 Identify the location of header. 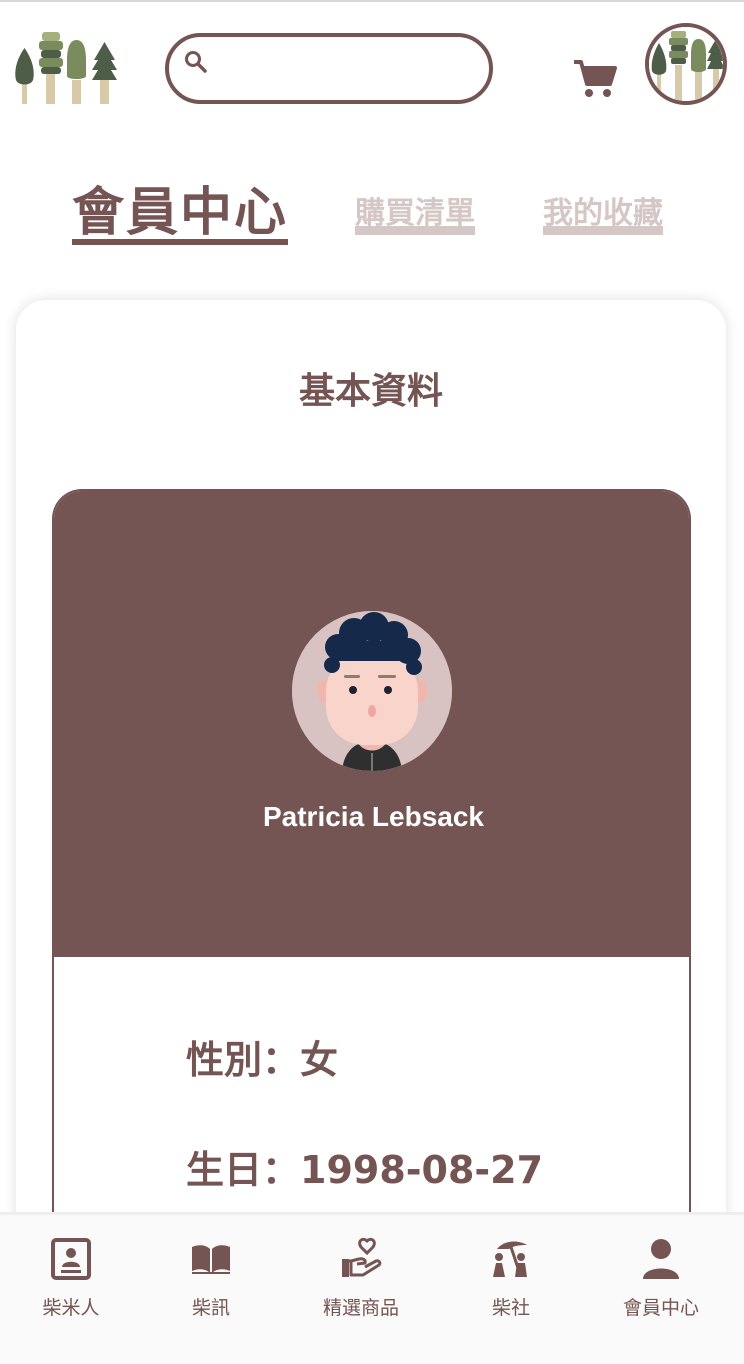
(372, 62).